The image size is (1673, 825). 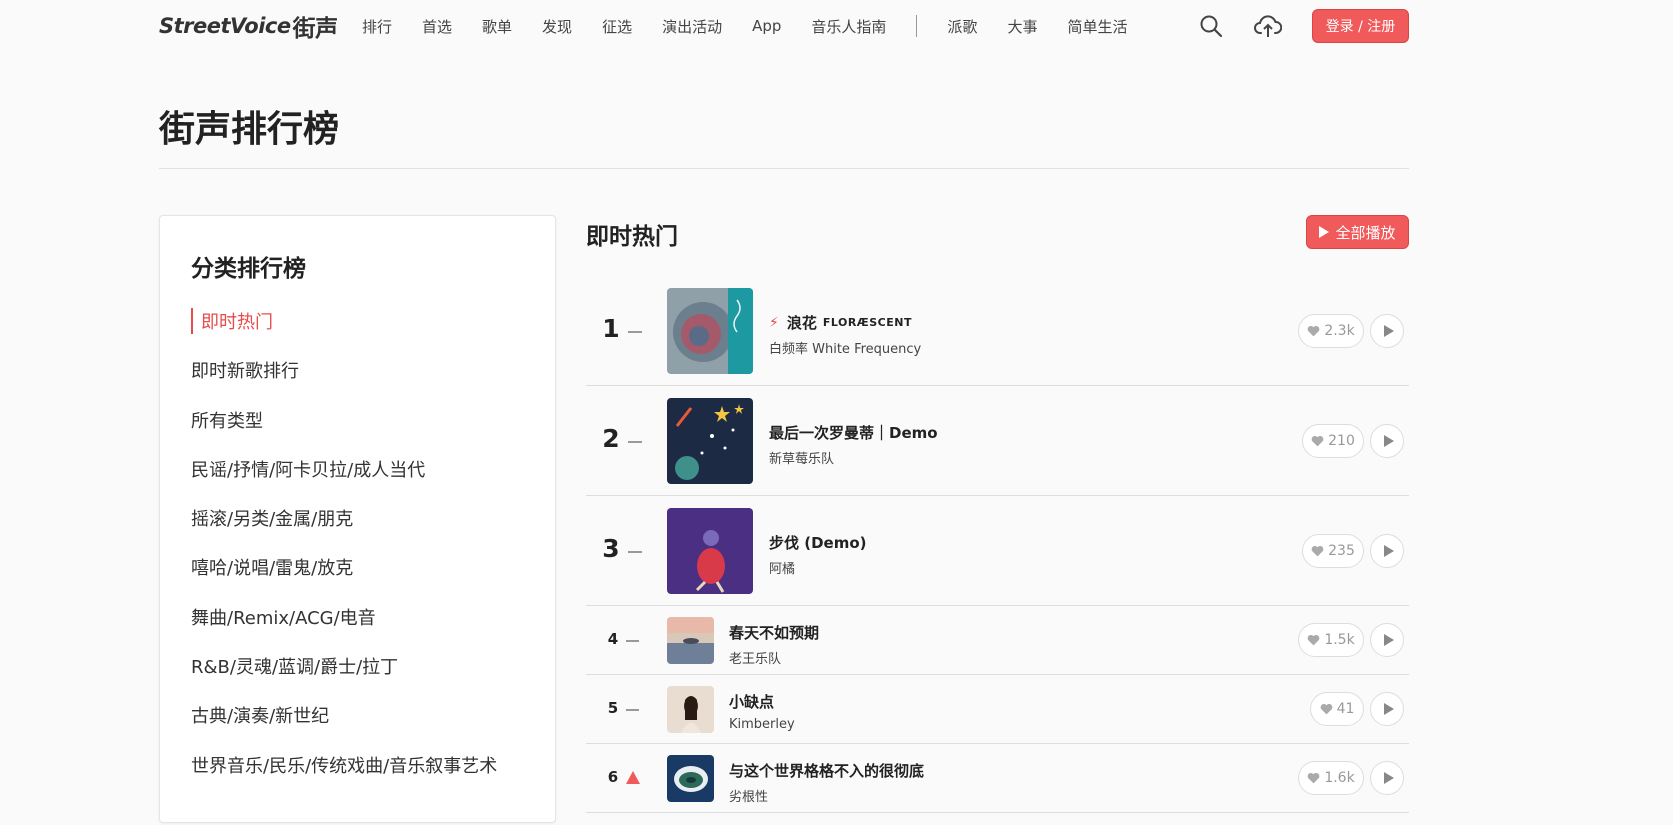 I want to click on table-row: 2 最后一次罗曼蒂｜Demo 新草莓乐队 210, so click(x=997, y=441).